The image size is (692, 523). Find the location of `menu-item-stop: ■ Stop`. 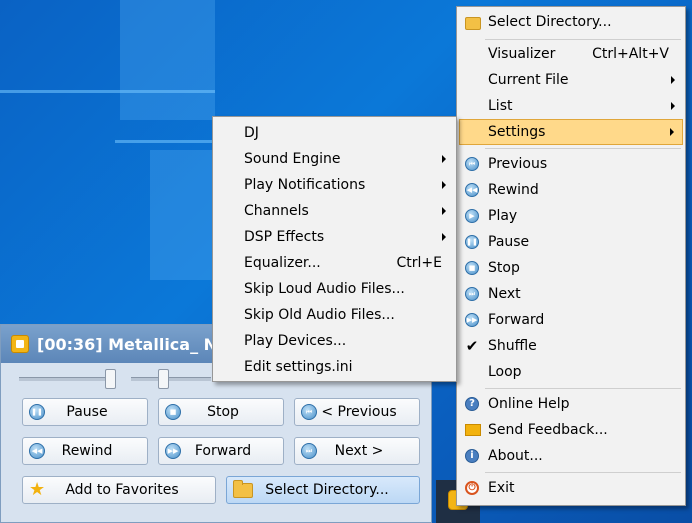

menu-item-stop: ■ Stop is located at coordinates (571, 268).